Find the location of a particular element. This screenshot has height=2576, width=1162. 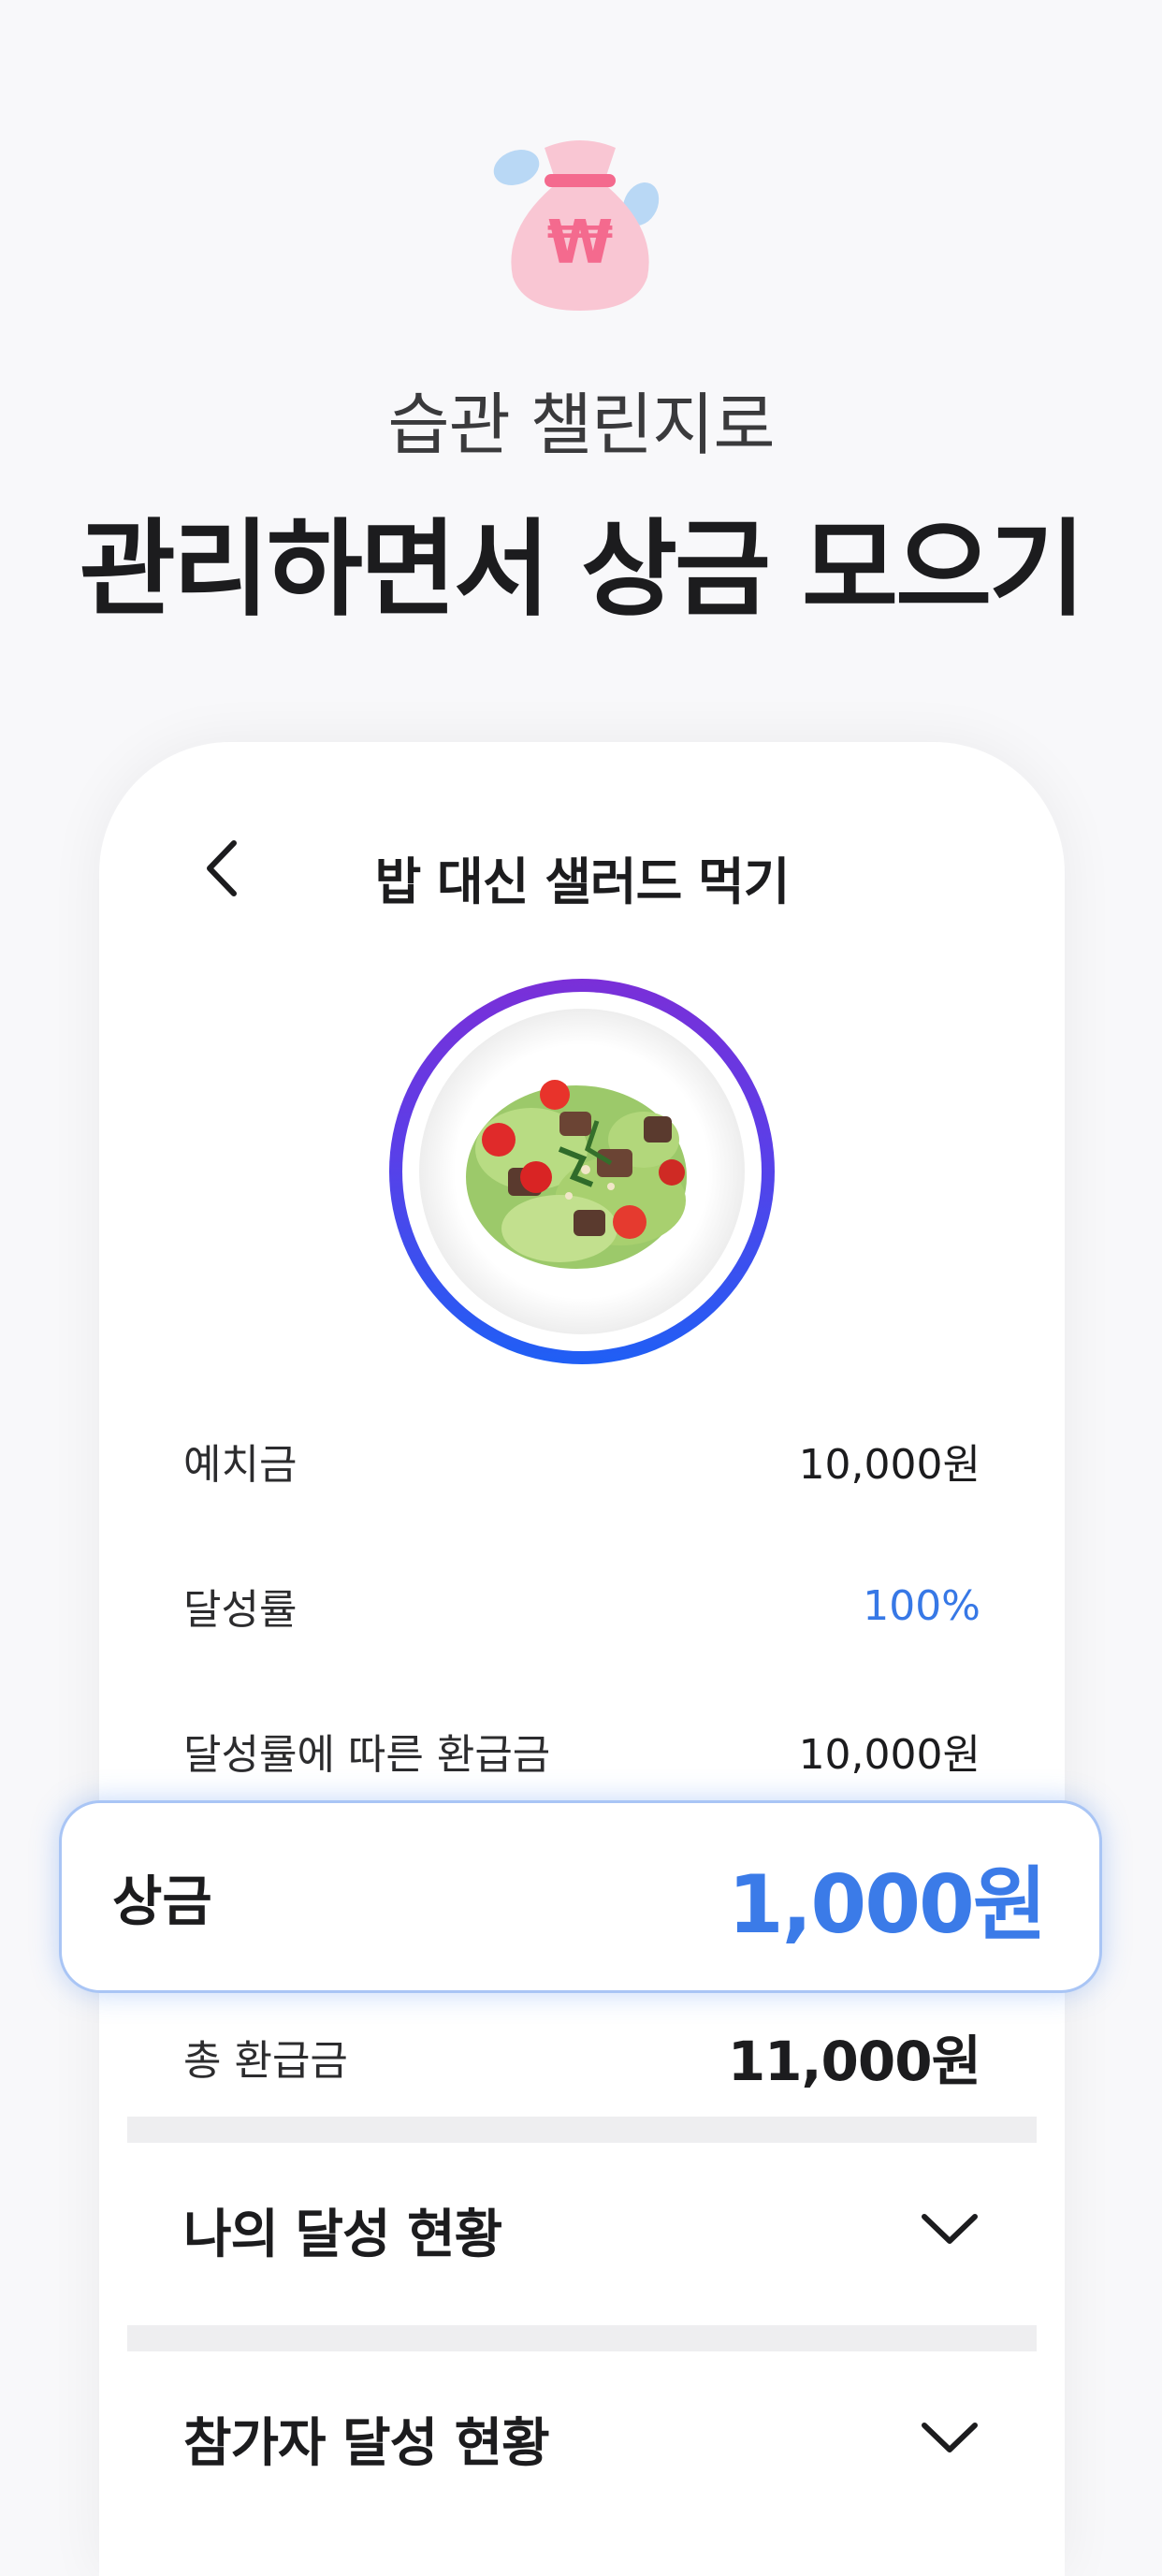

total-refund-label: 총 환급금 is located at coordinates (265, 2061).